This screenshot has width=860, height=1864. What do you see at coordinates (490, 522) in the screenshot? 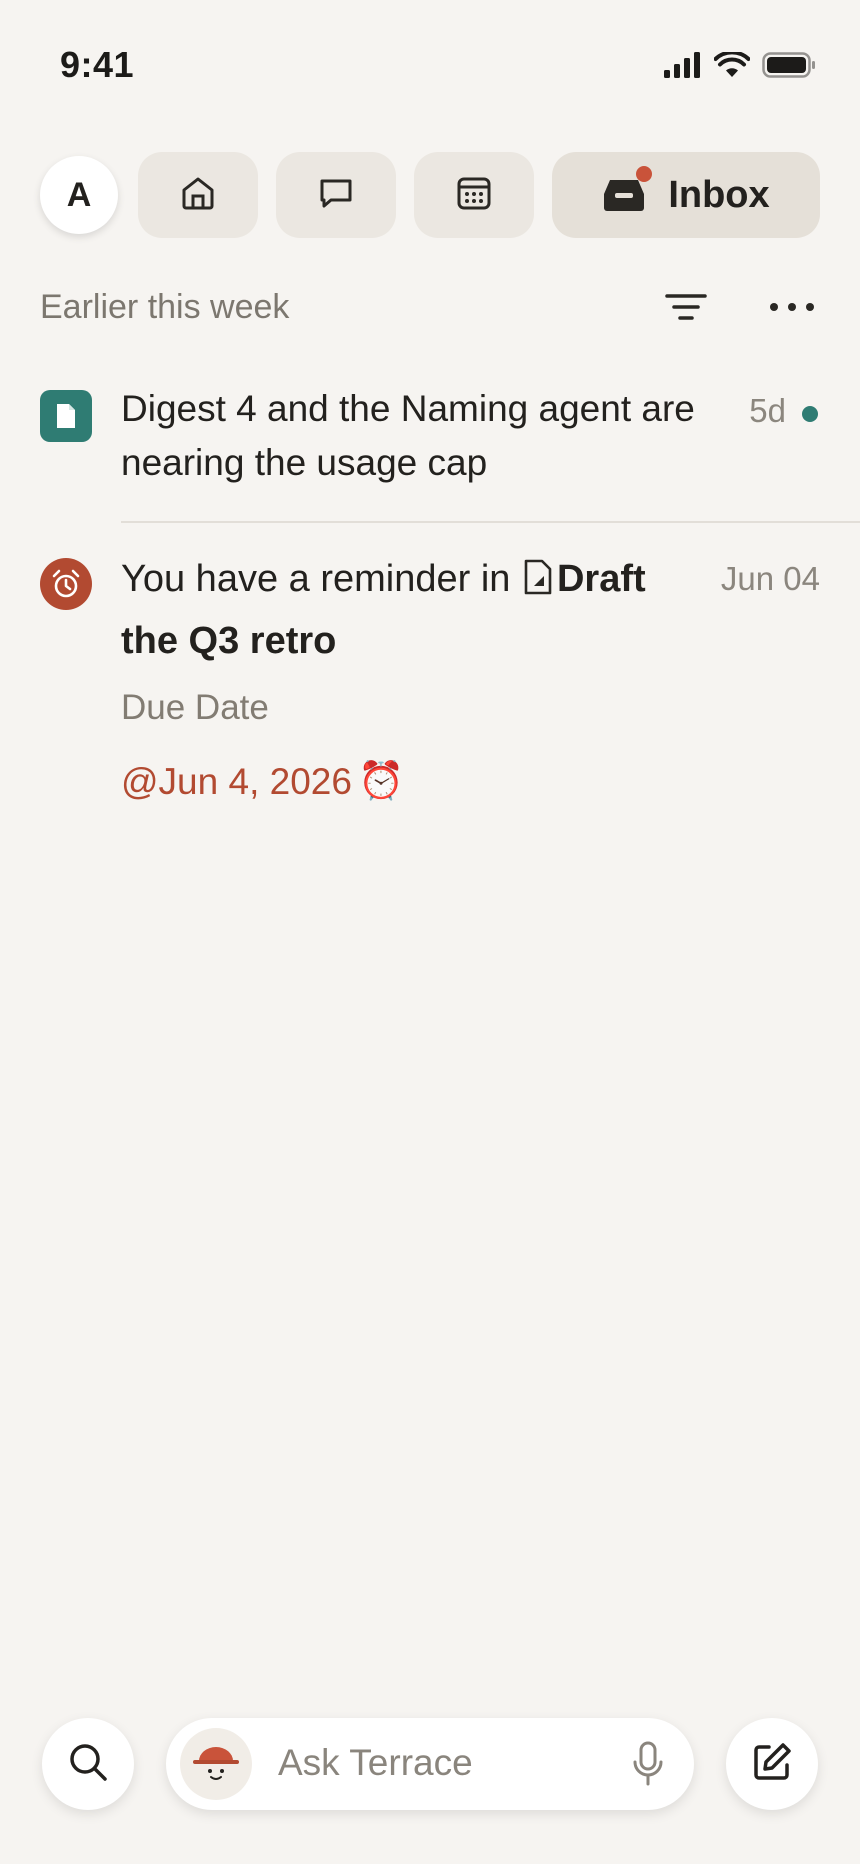
I see `divider` at bounding box center [490, 522].